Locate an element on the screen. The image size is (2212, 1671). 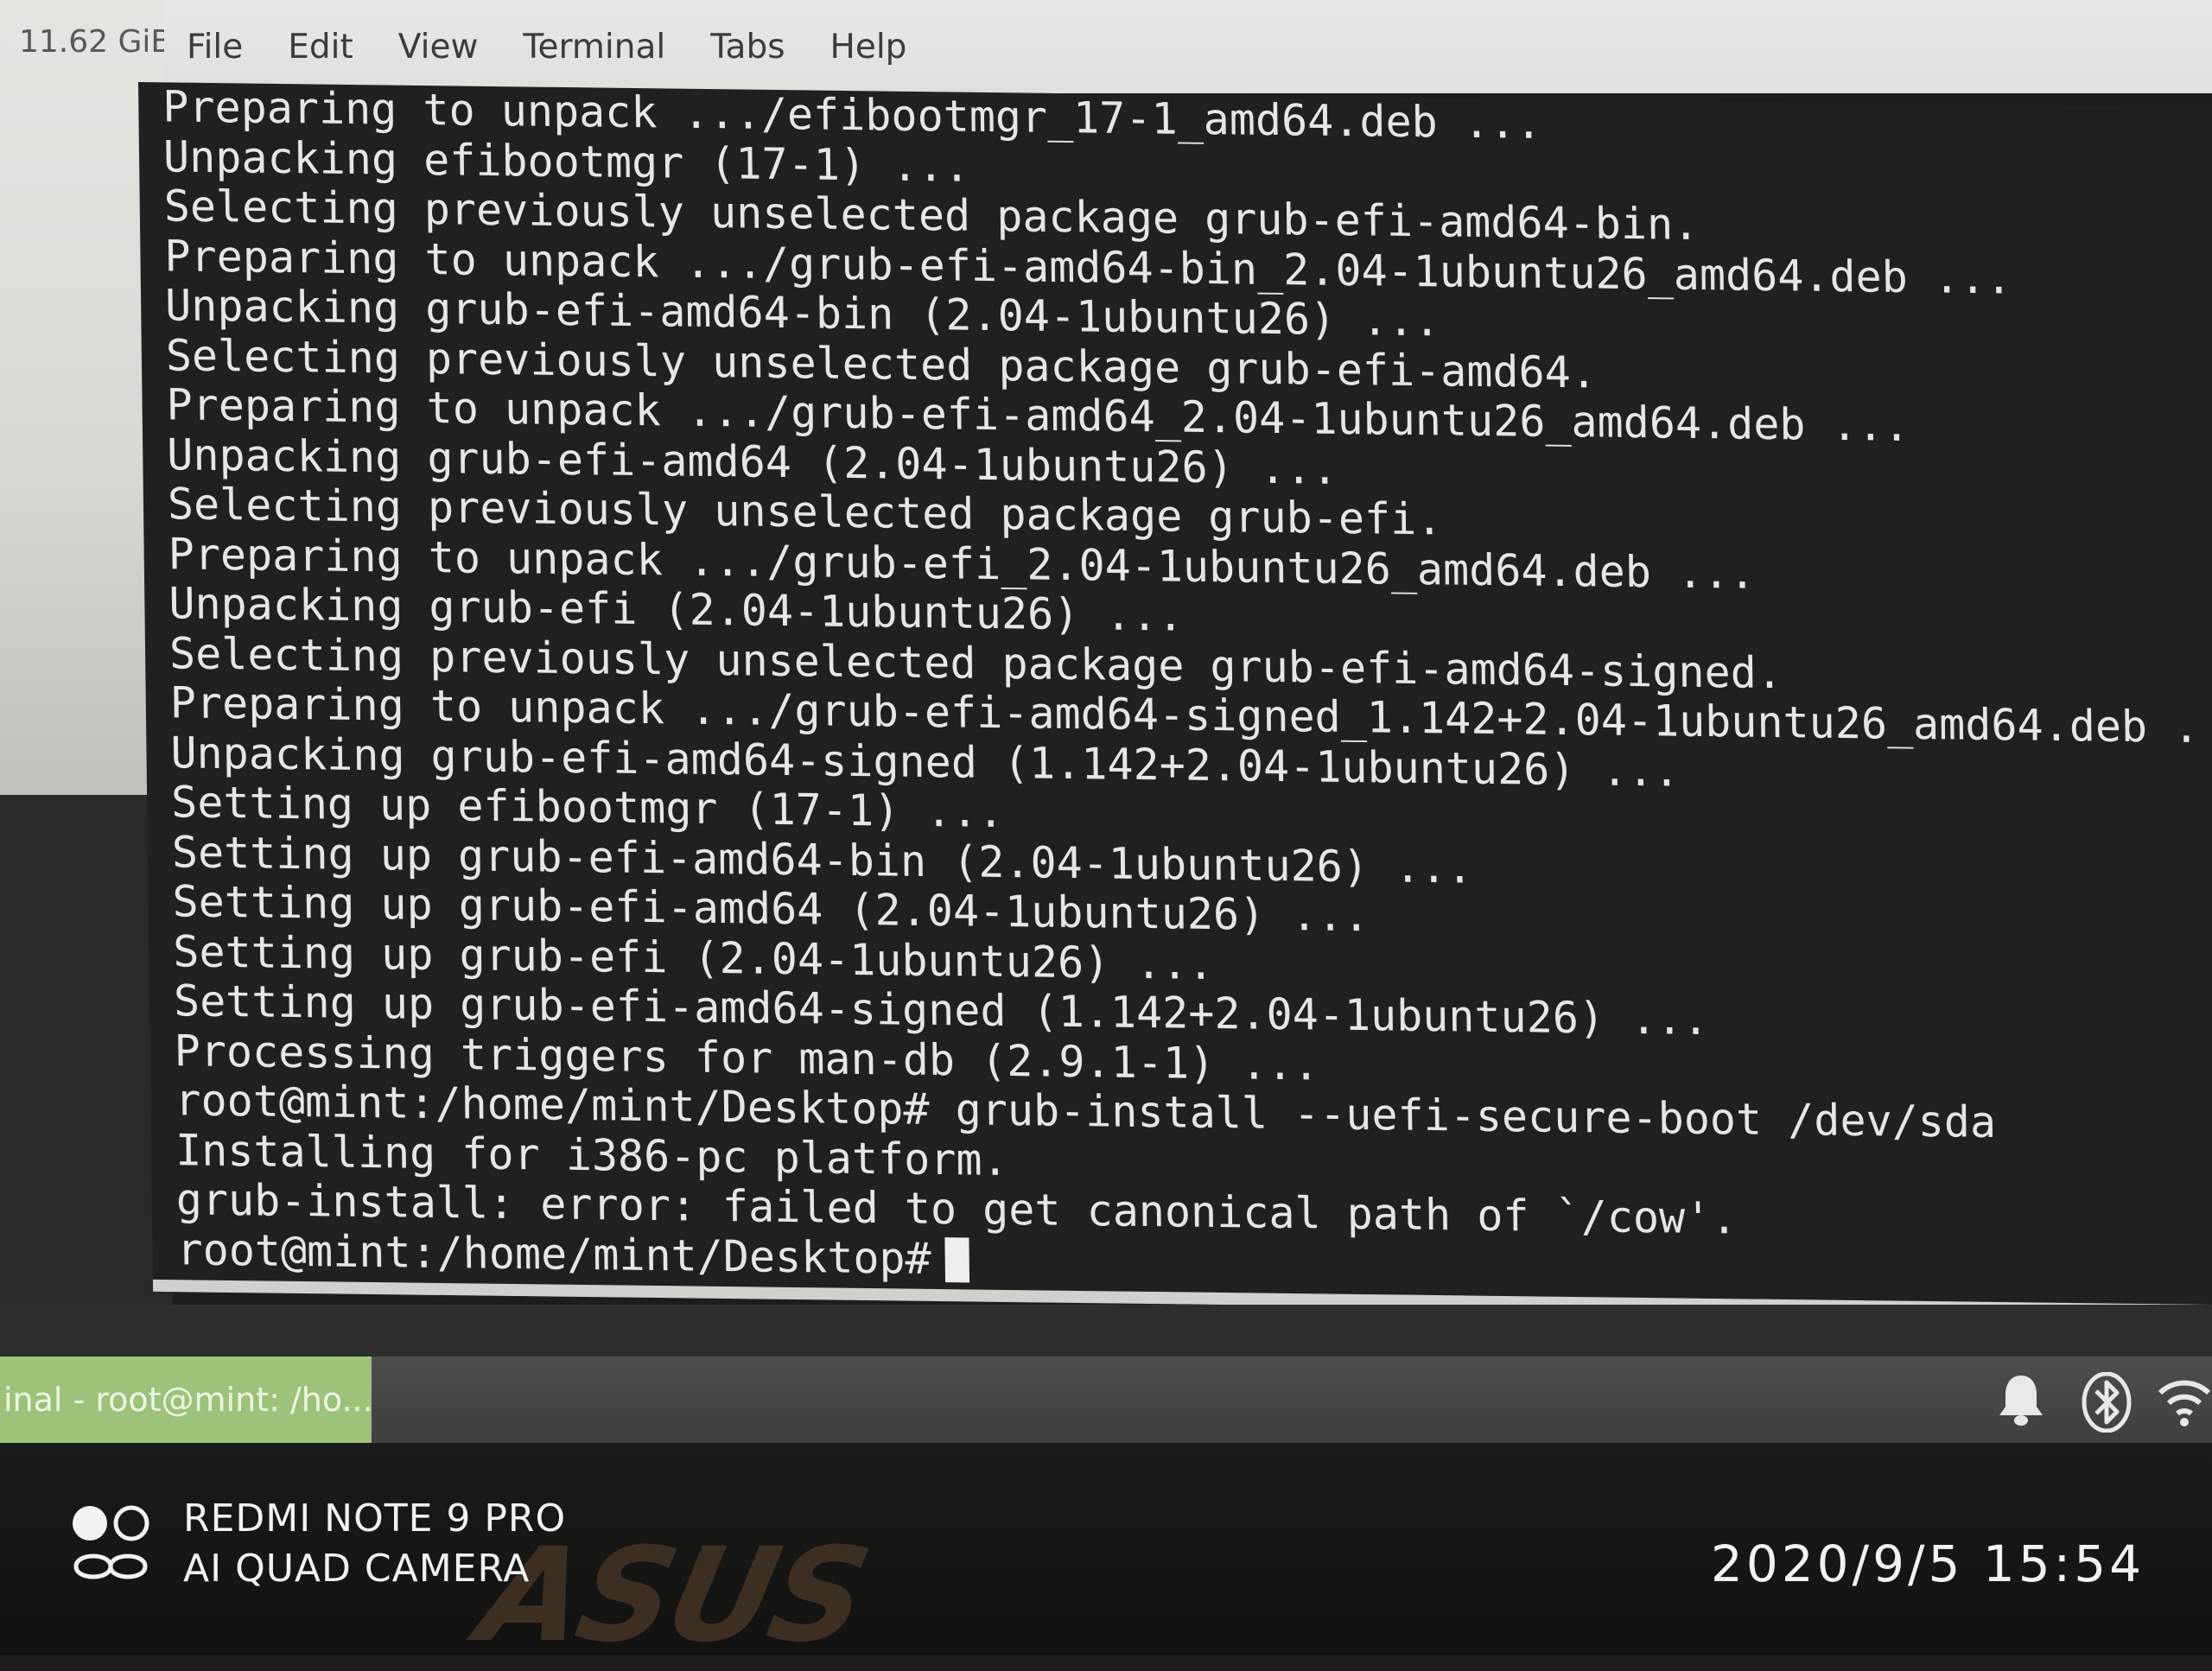
text-cursor is located at coordinates (957, 1259).